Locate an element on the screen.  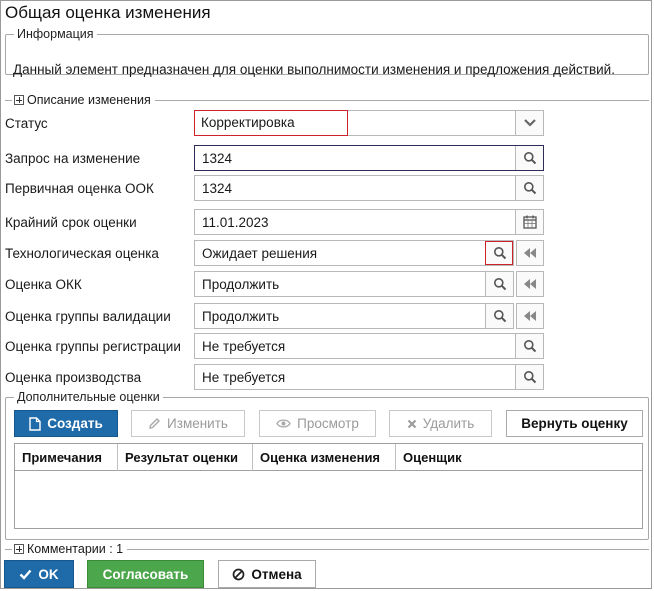
primary-eval-value: 1324 is located at coordinates (217, 188).